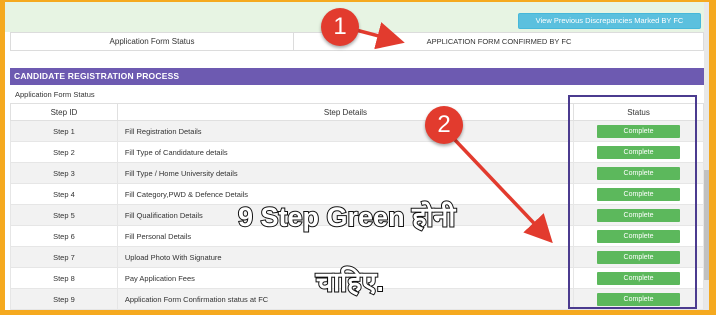  What do you see at coordinates (444, 125) in the screenshot?
I see `marker-2-badge: 2` at bounding box center [444, 125].